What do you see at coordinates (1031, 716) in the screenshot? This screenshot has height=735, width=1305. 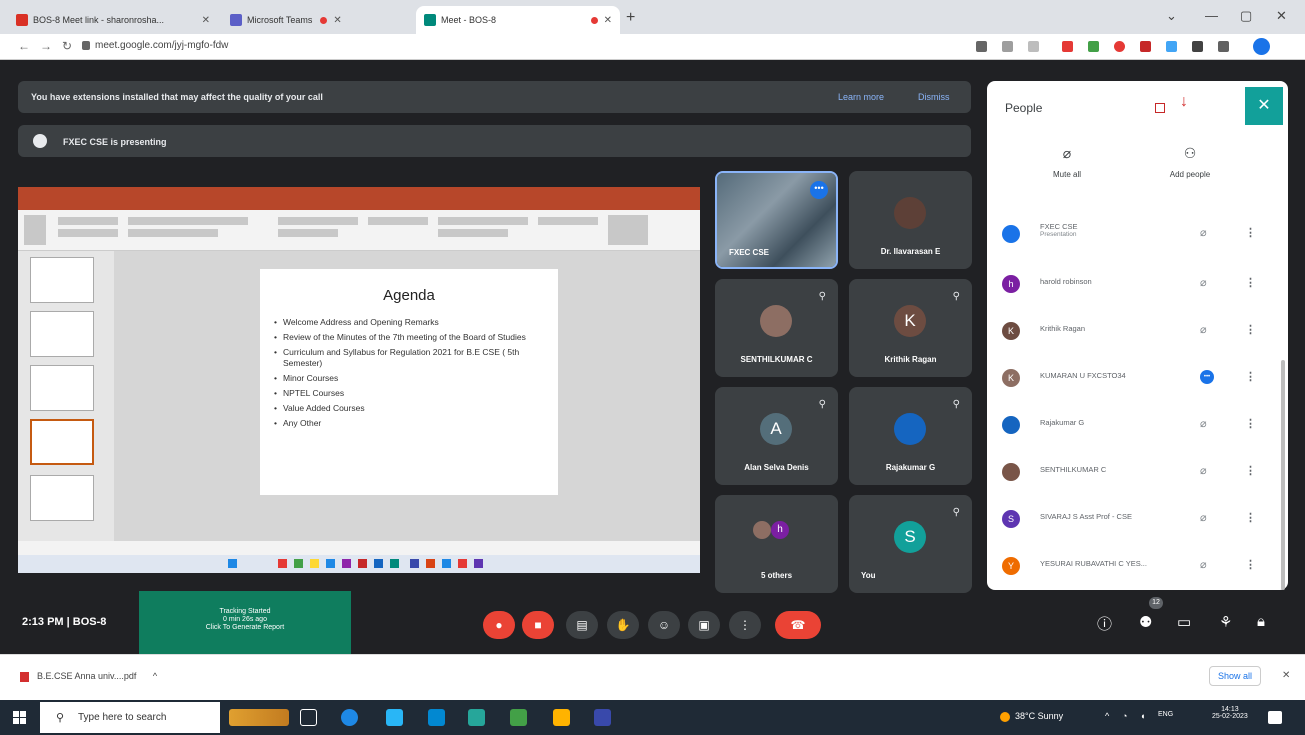 I see `weather-widget: 38°C Sunny` at bounding box center [1031, 716].